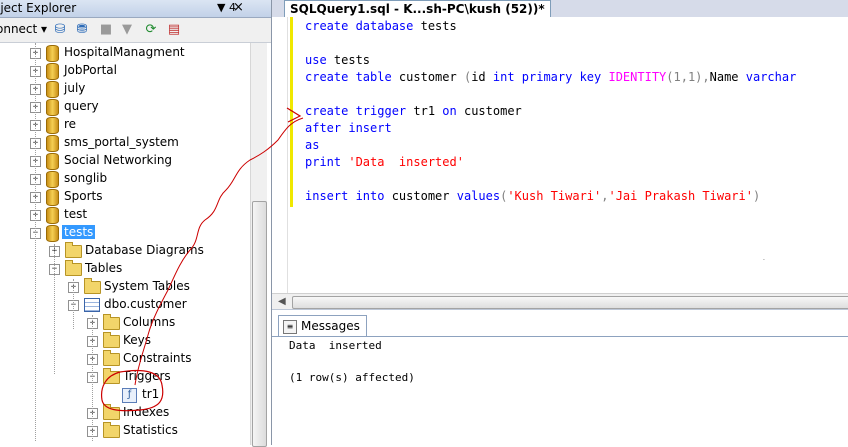  I want to click on tree-node-dbo-customer: − dbo.customer, so click(125, 305).